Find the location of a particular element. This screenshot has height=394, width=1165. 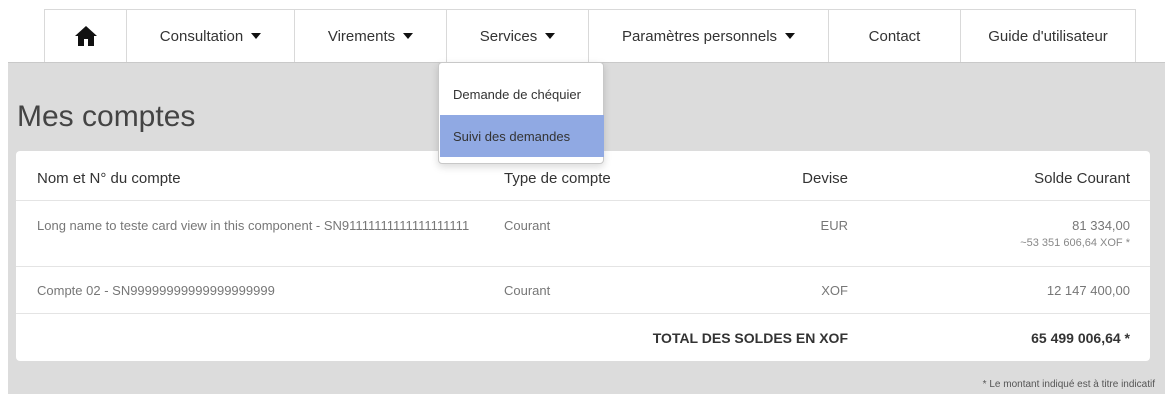

total-value: 65 499 006,64 * is located at coordinates (1080, 338).